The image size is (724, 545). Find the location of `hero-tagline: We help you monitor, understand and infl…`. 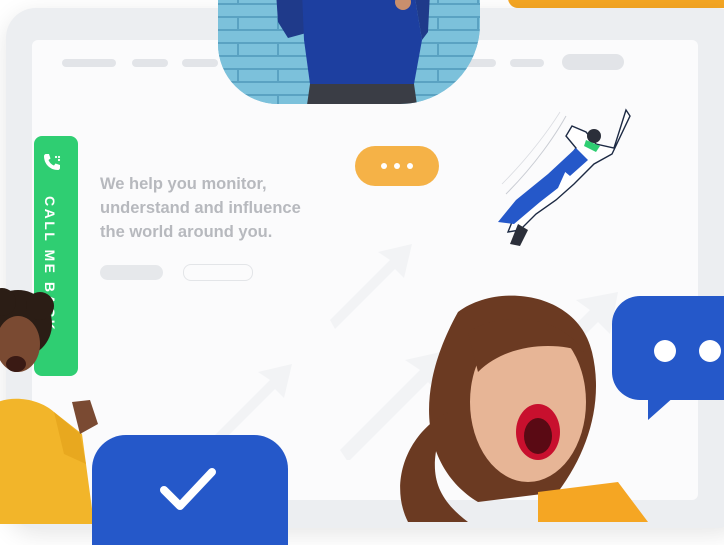

hero-tagline: We help you monitor, understand and infl… is located at coordinates (225, 208).